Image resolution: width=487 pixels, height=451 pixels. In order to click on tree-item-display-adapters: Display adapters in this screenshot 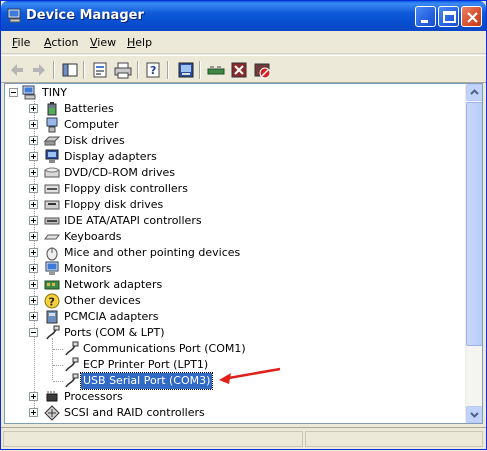, I will do `click(235, 157)`.